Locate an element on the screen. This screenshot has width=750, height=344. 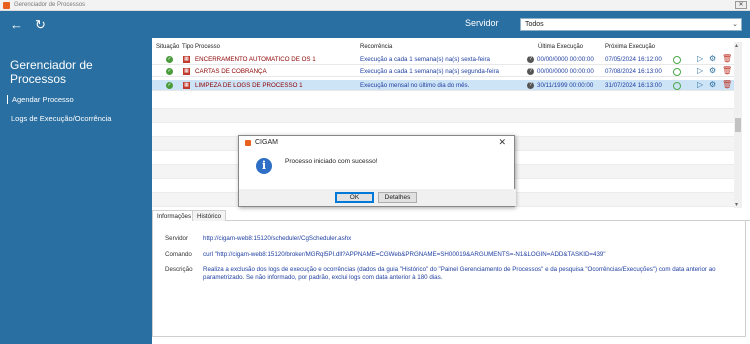
column-header-tipo: Tipo is located at coordinates (187, 47).